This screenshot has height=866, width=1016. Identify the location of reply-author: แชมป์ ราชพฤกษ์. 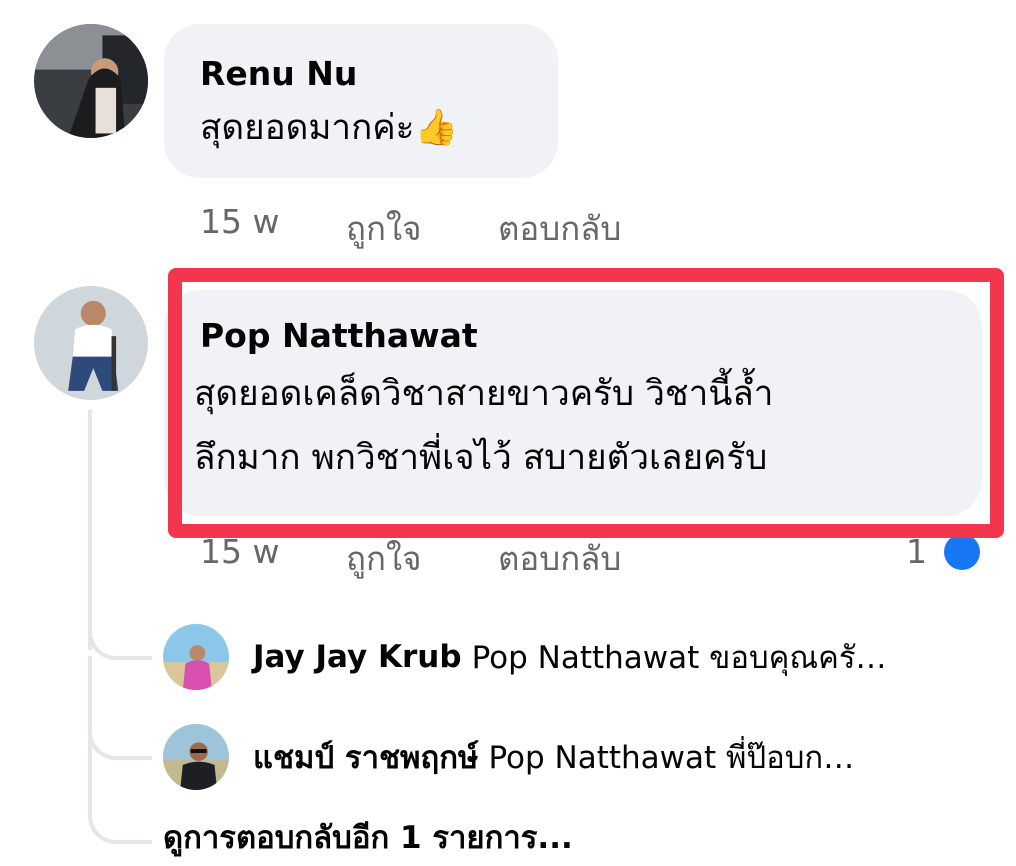
(365, 757).